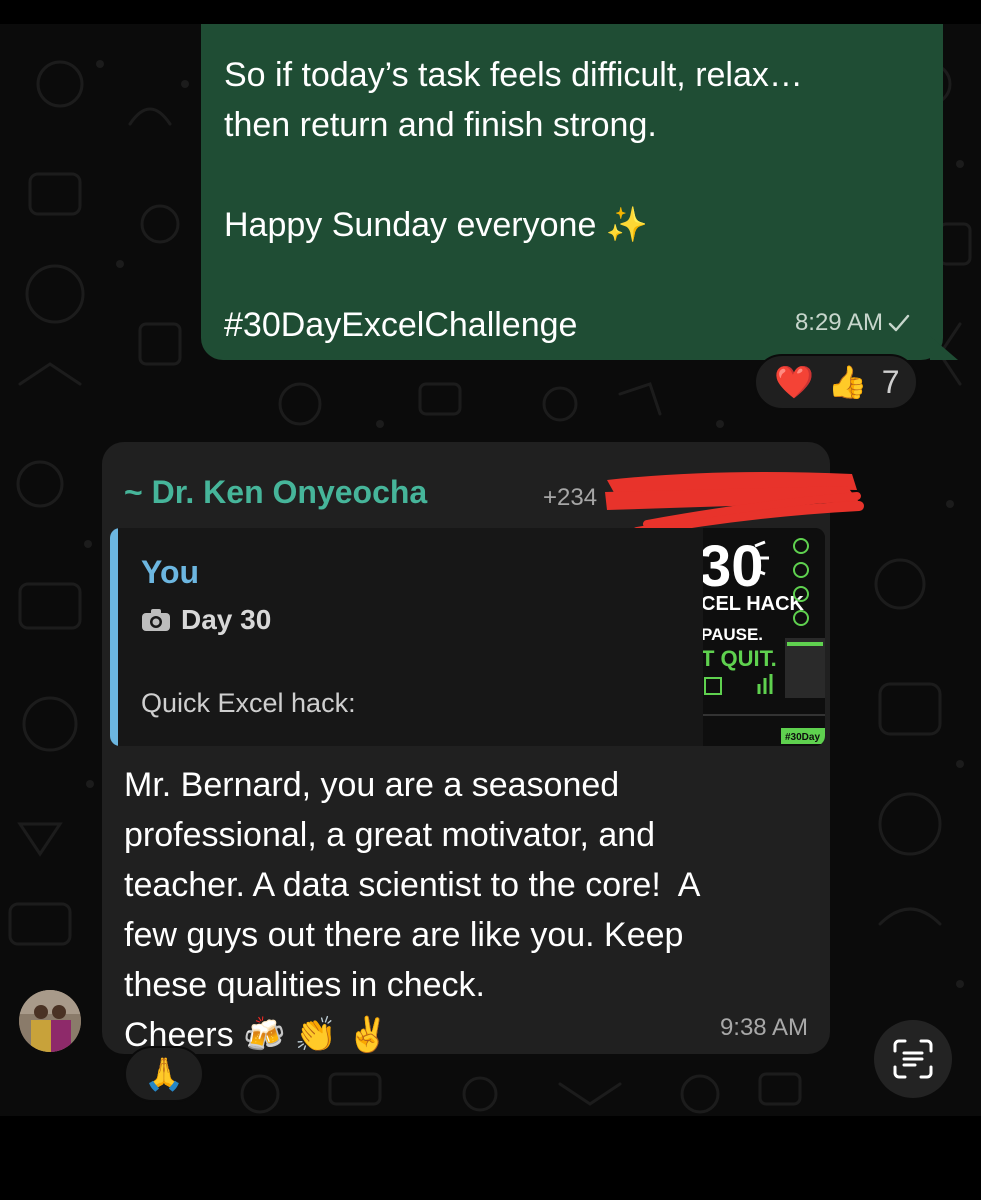  What do you see at coordinates (304, 985) in the screenshot?
I see `message-line: these qualities in check.` at bounding box center [304, 985].